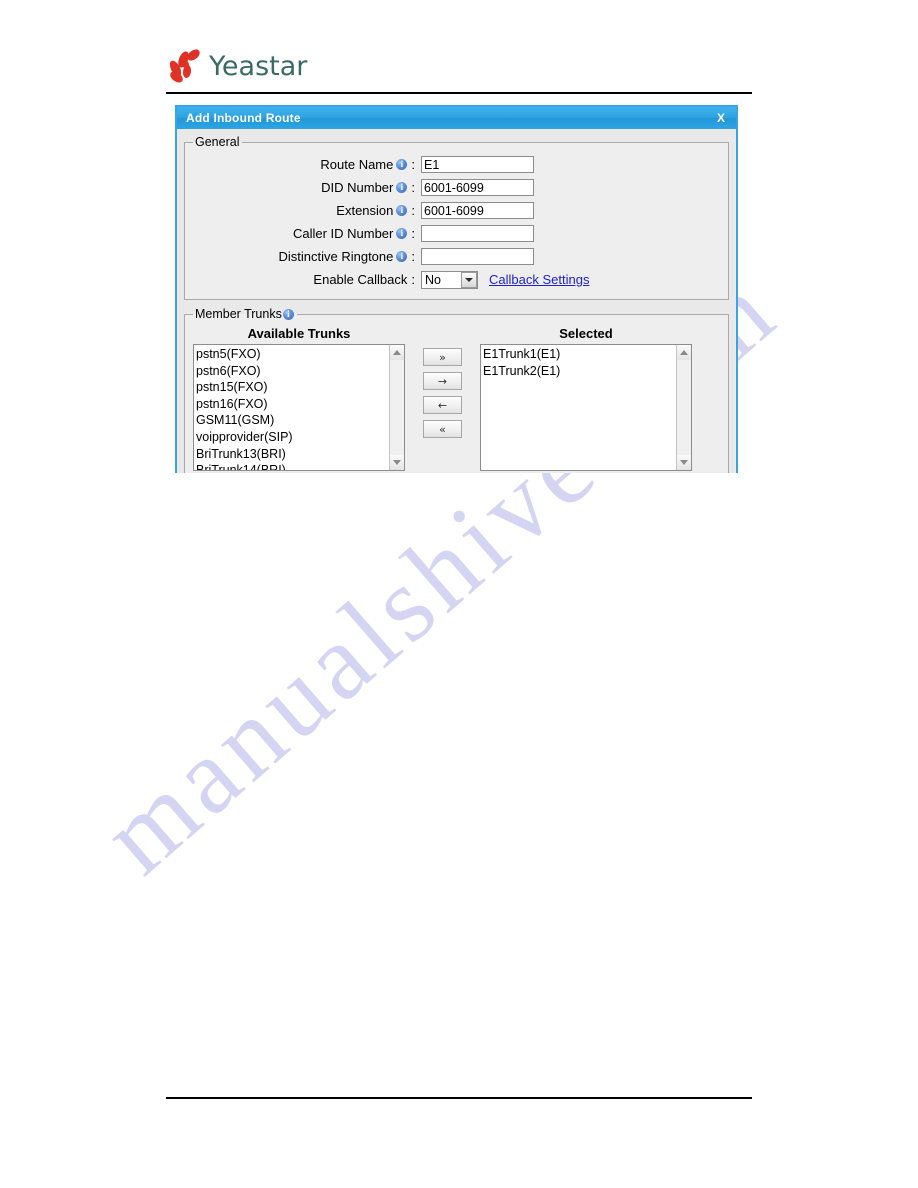 Image resolution: width=918 pixels, height=1188 pixels. I want to click on form-row-extension: Extension :, so click(456, 210).